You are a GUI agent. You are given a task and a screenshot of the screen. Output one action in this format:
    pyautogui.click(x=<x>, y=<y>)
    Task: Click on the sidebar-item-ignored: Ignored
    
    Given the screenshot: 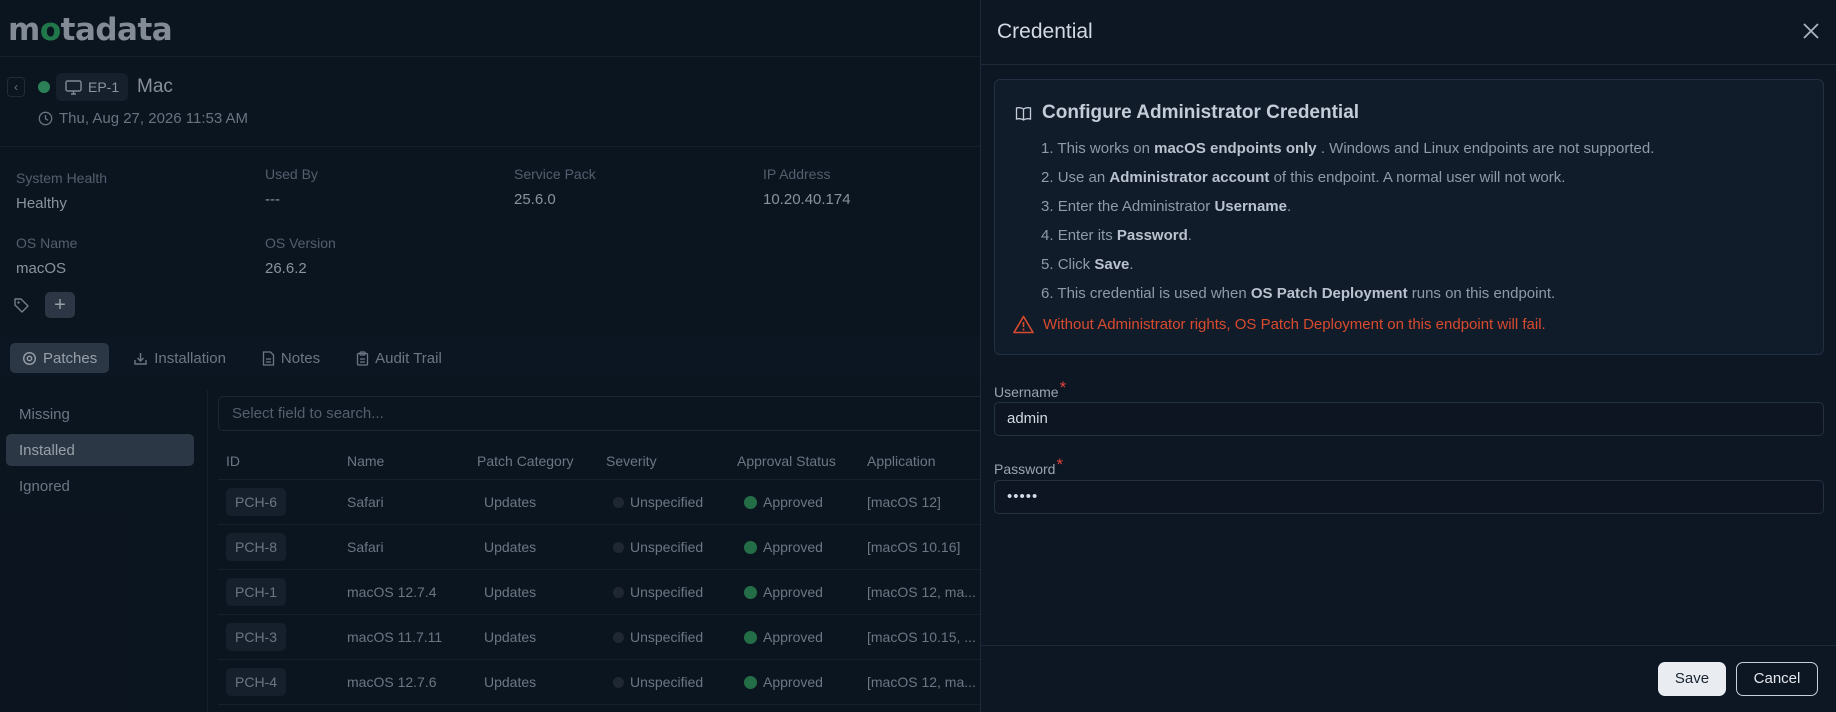 What is the action you would take?
    pyautogui.click(x=100, y=486)
    